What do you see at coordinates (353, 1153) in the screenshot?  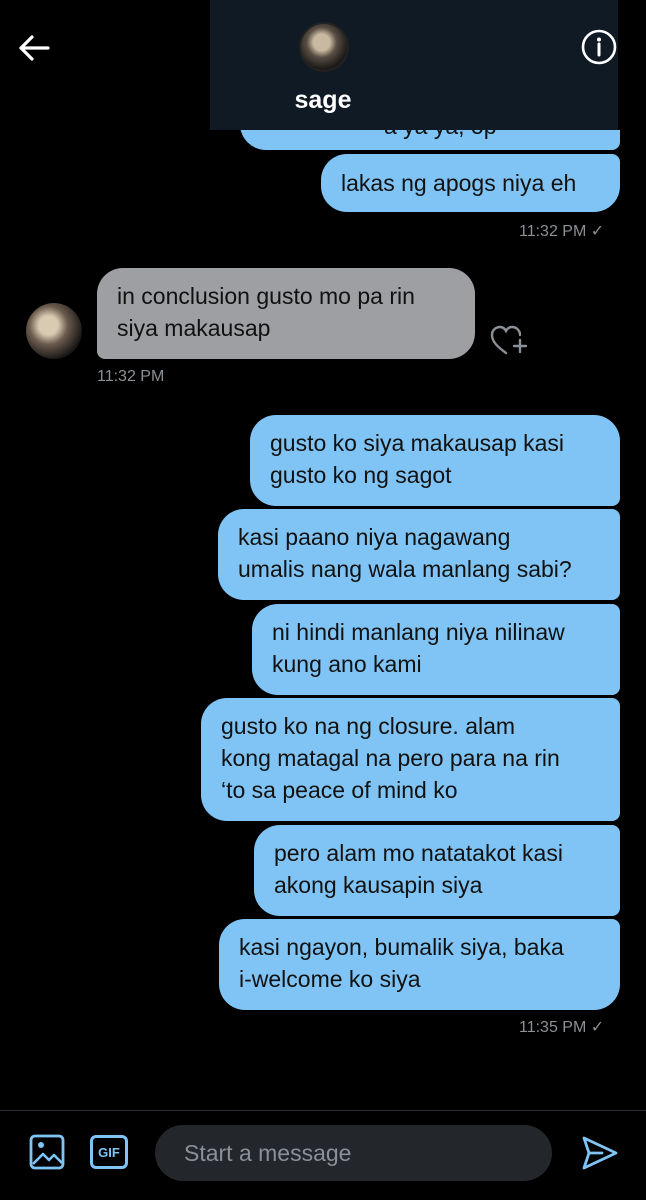 I see `message-input` at bounding box center [353, 1153].